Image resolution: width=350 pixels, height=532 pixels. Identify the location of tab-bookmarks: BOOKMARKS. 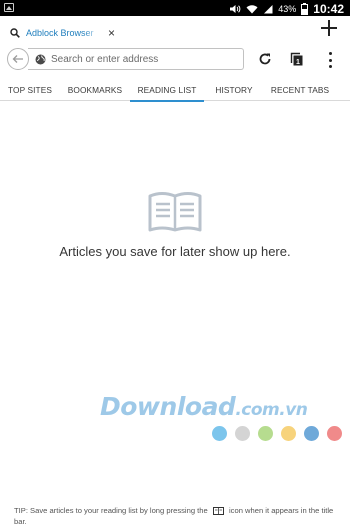
(95, 89).